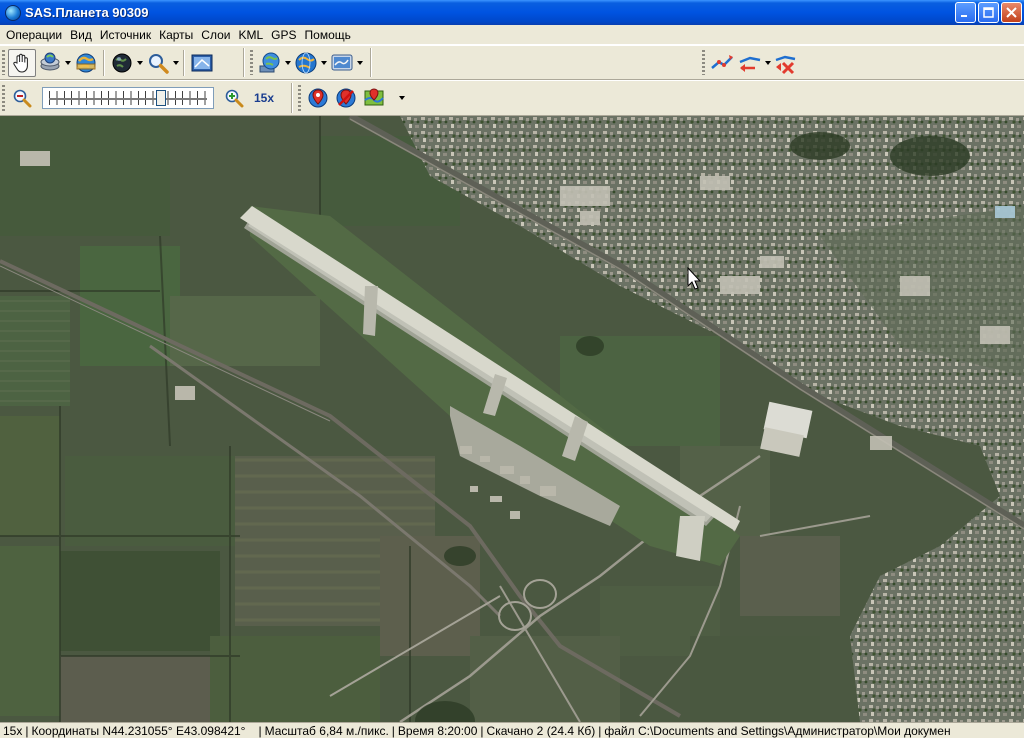  I want to click on zoom-in-icon, so click(234, 98).